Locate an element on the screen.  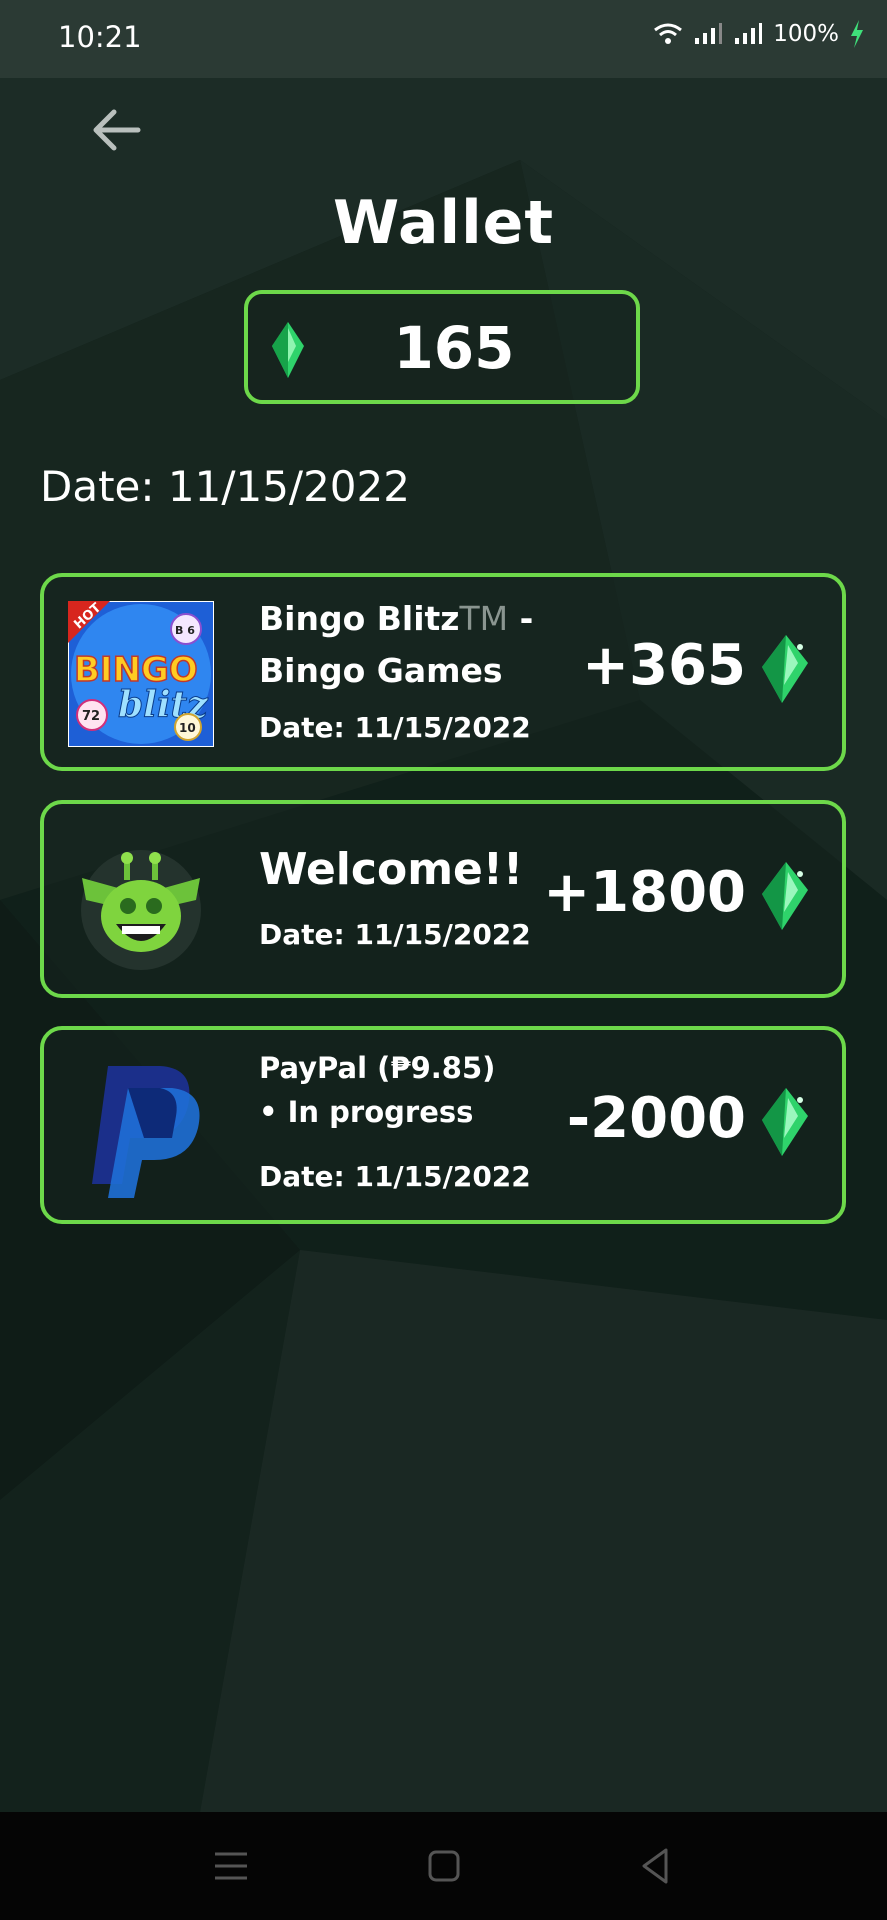
trademark-symbol: TM is located at coordinates (484, 618).